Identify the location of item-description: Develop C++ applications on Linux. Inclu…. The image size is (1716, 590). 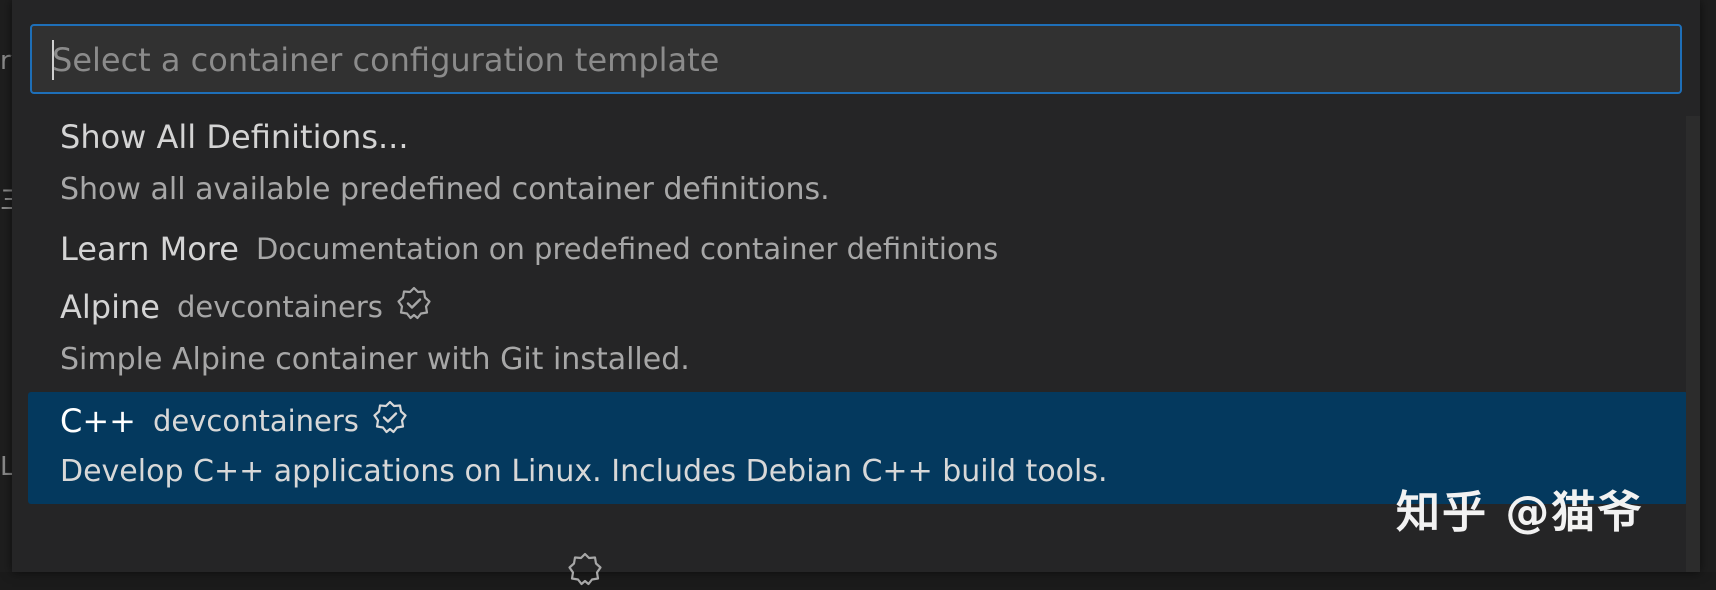
(584, 471).